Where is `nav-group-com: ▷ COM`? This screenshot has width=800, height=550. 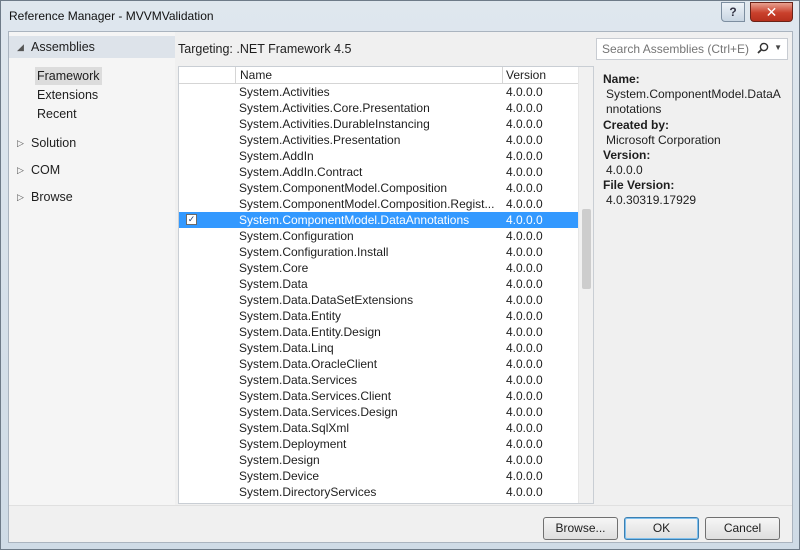 nav-group-com: ▷ COM is located at coordinates (92, 170).